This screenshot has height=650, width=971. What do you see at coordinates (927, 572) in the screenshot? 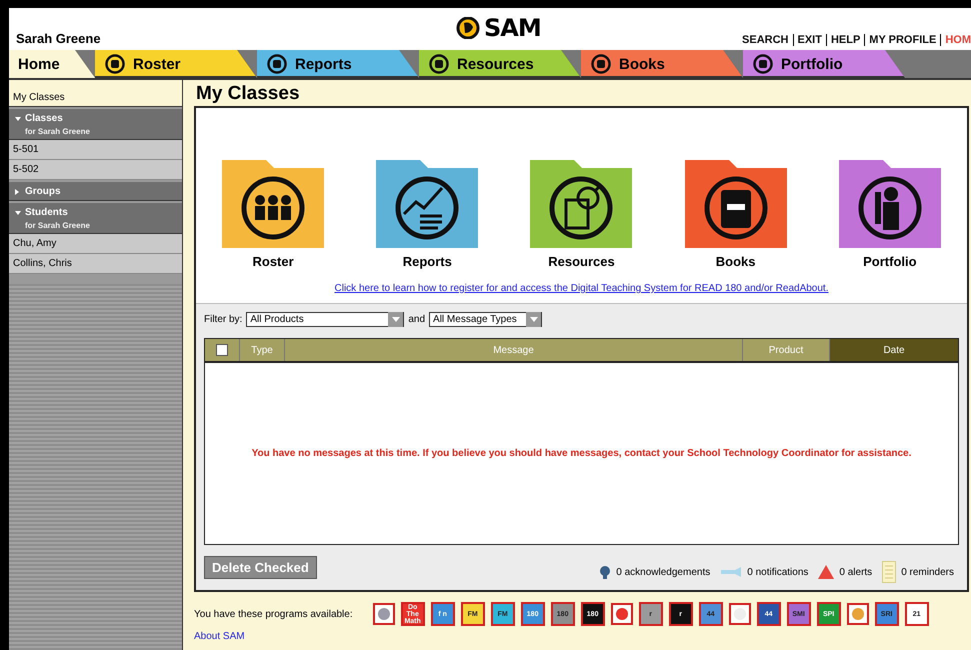
I see `count-text: 0 reminders` at bounding box center [927, 572].